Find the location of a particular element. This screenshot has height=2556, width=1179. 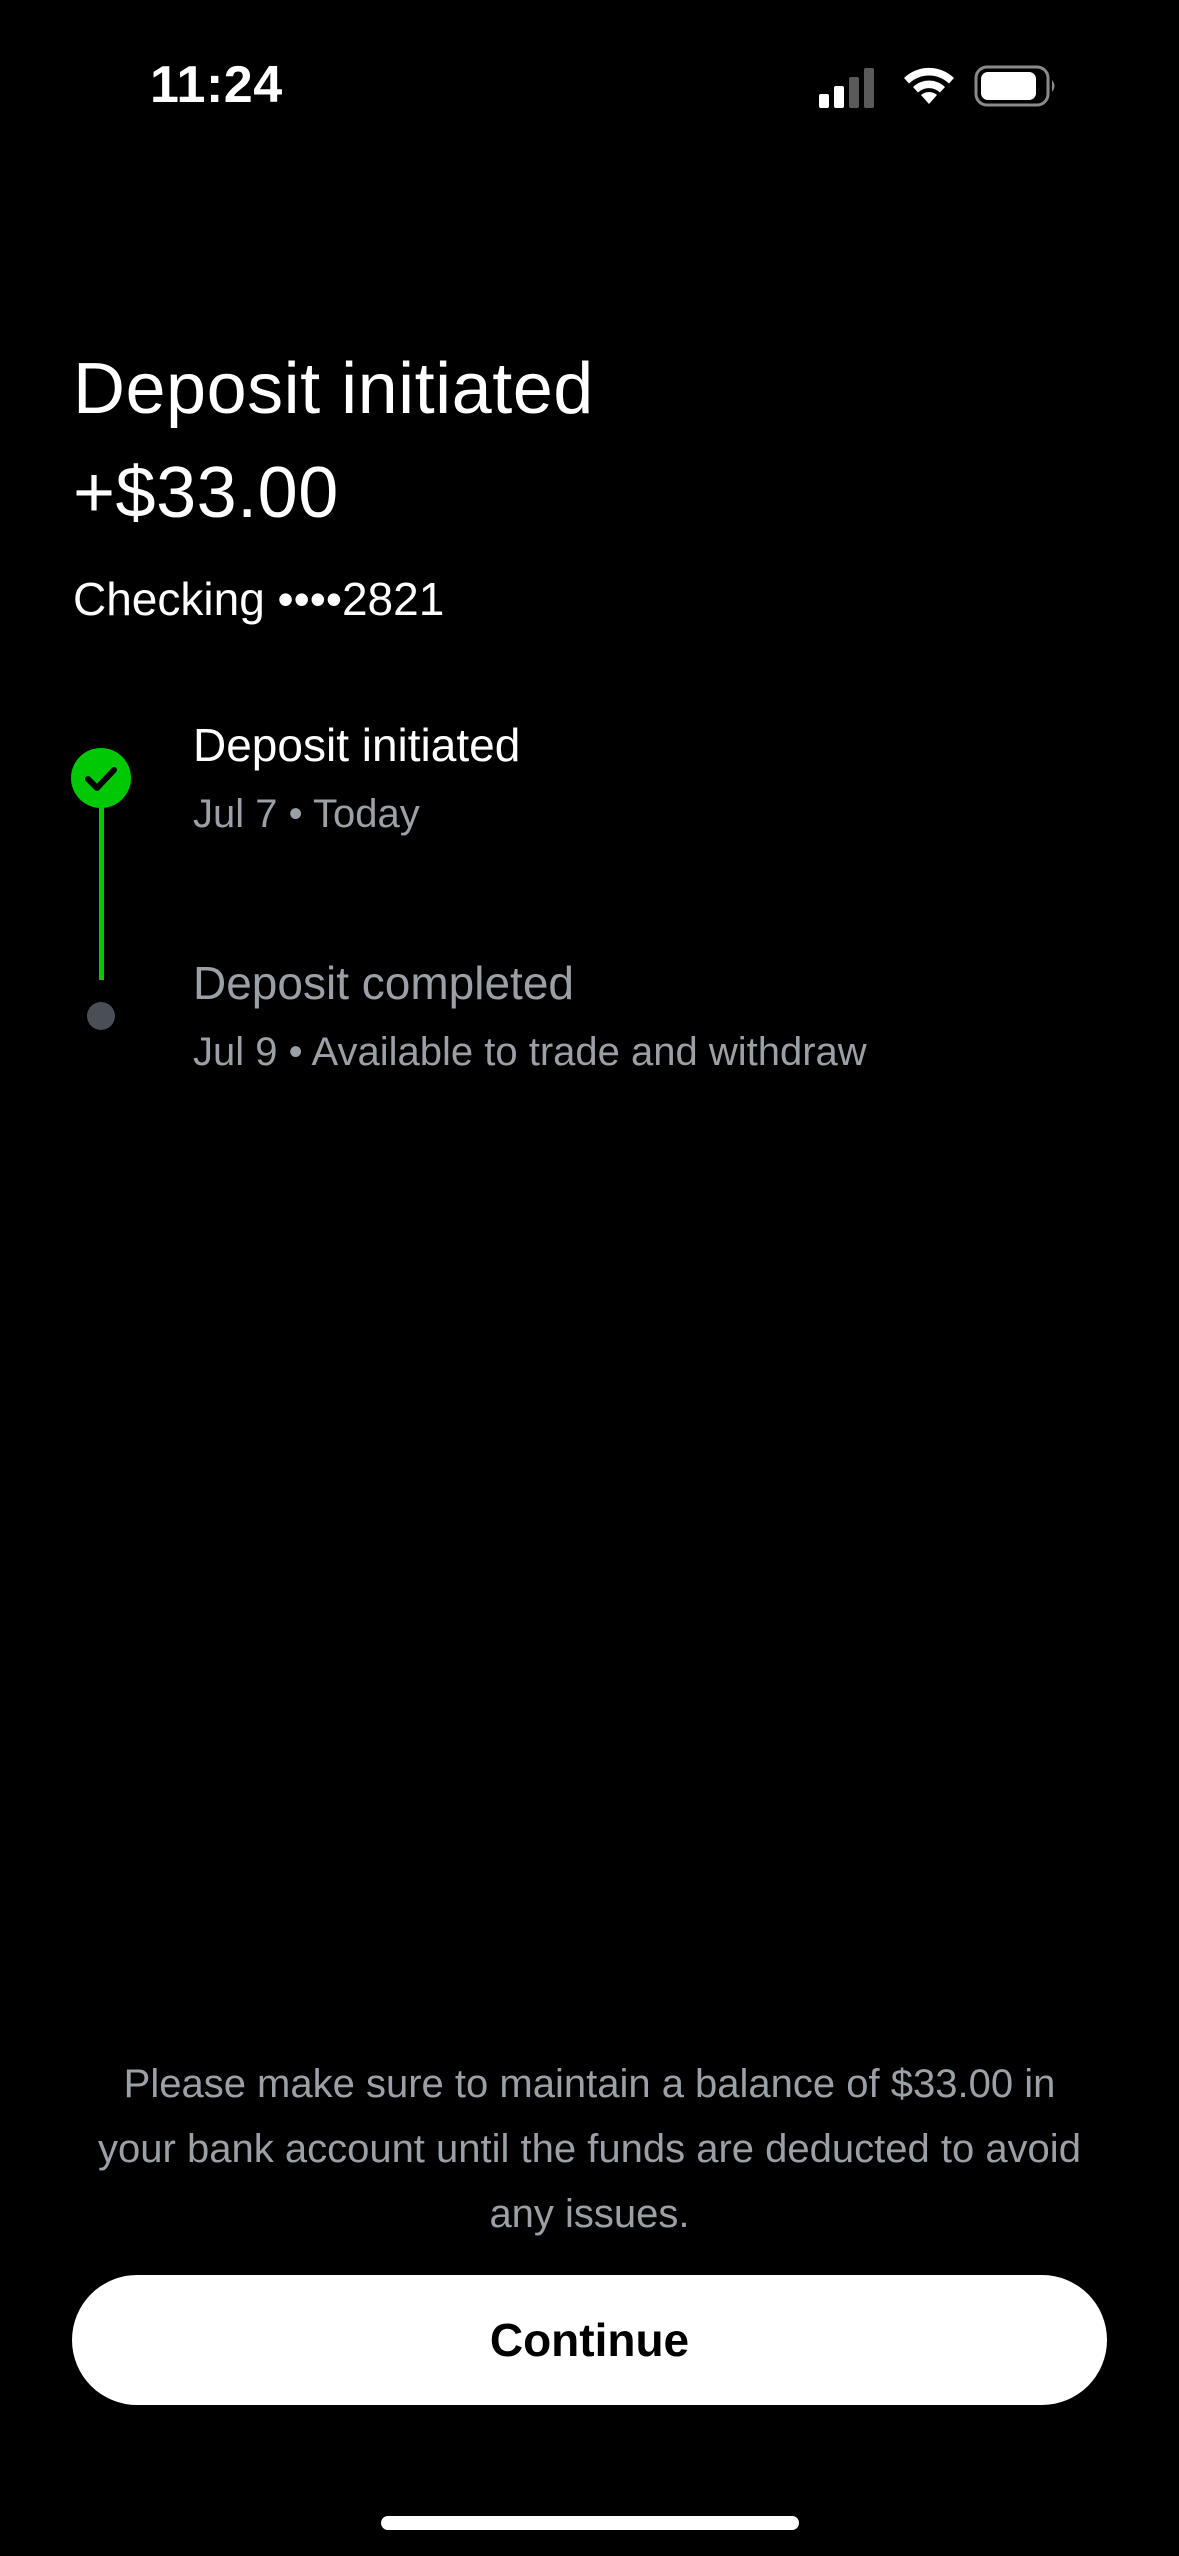

status-icons is located at coordinates (949, 87).